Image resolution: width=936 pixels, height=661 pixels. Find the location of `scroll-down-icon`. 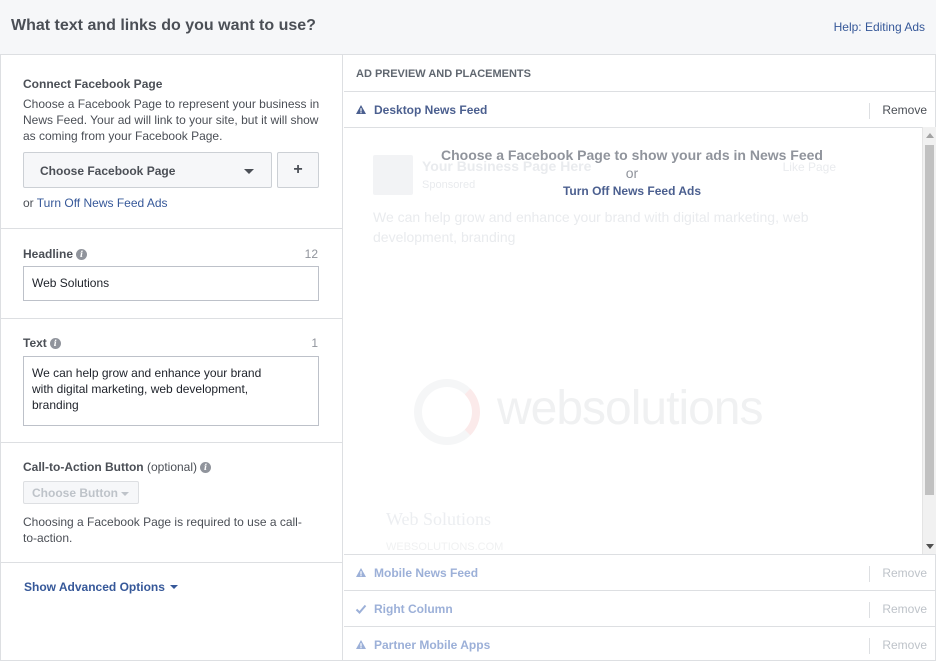

scroll-down-icon is located at coordinates (930, 546).